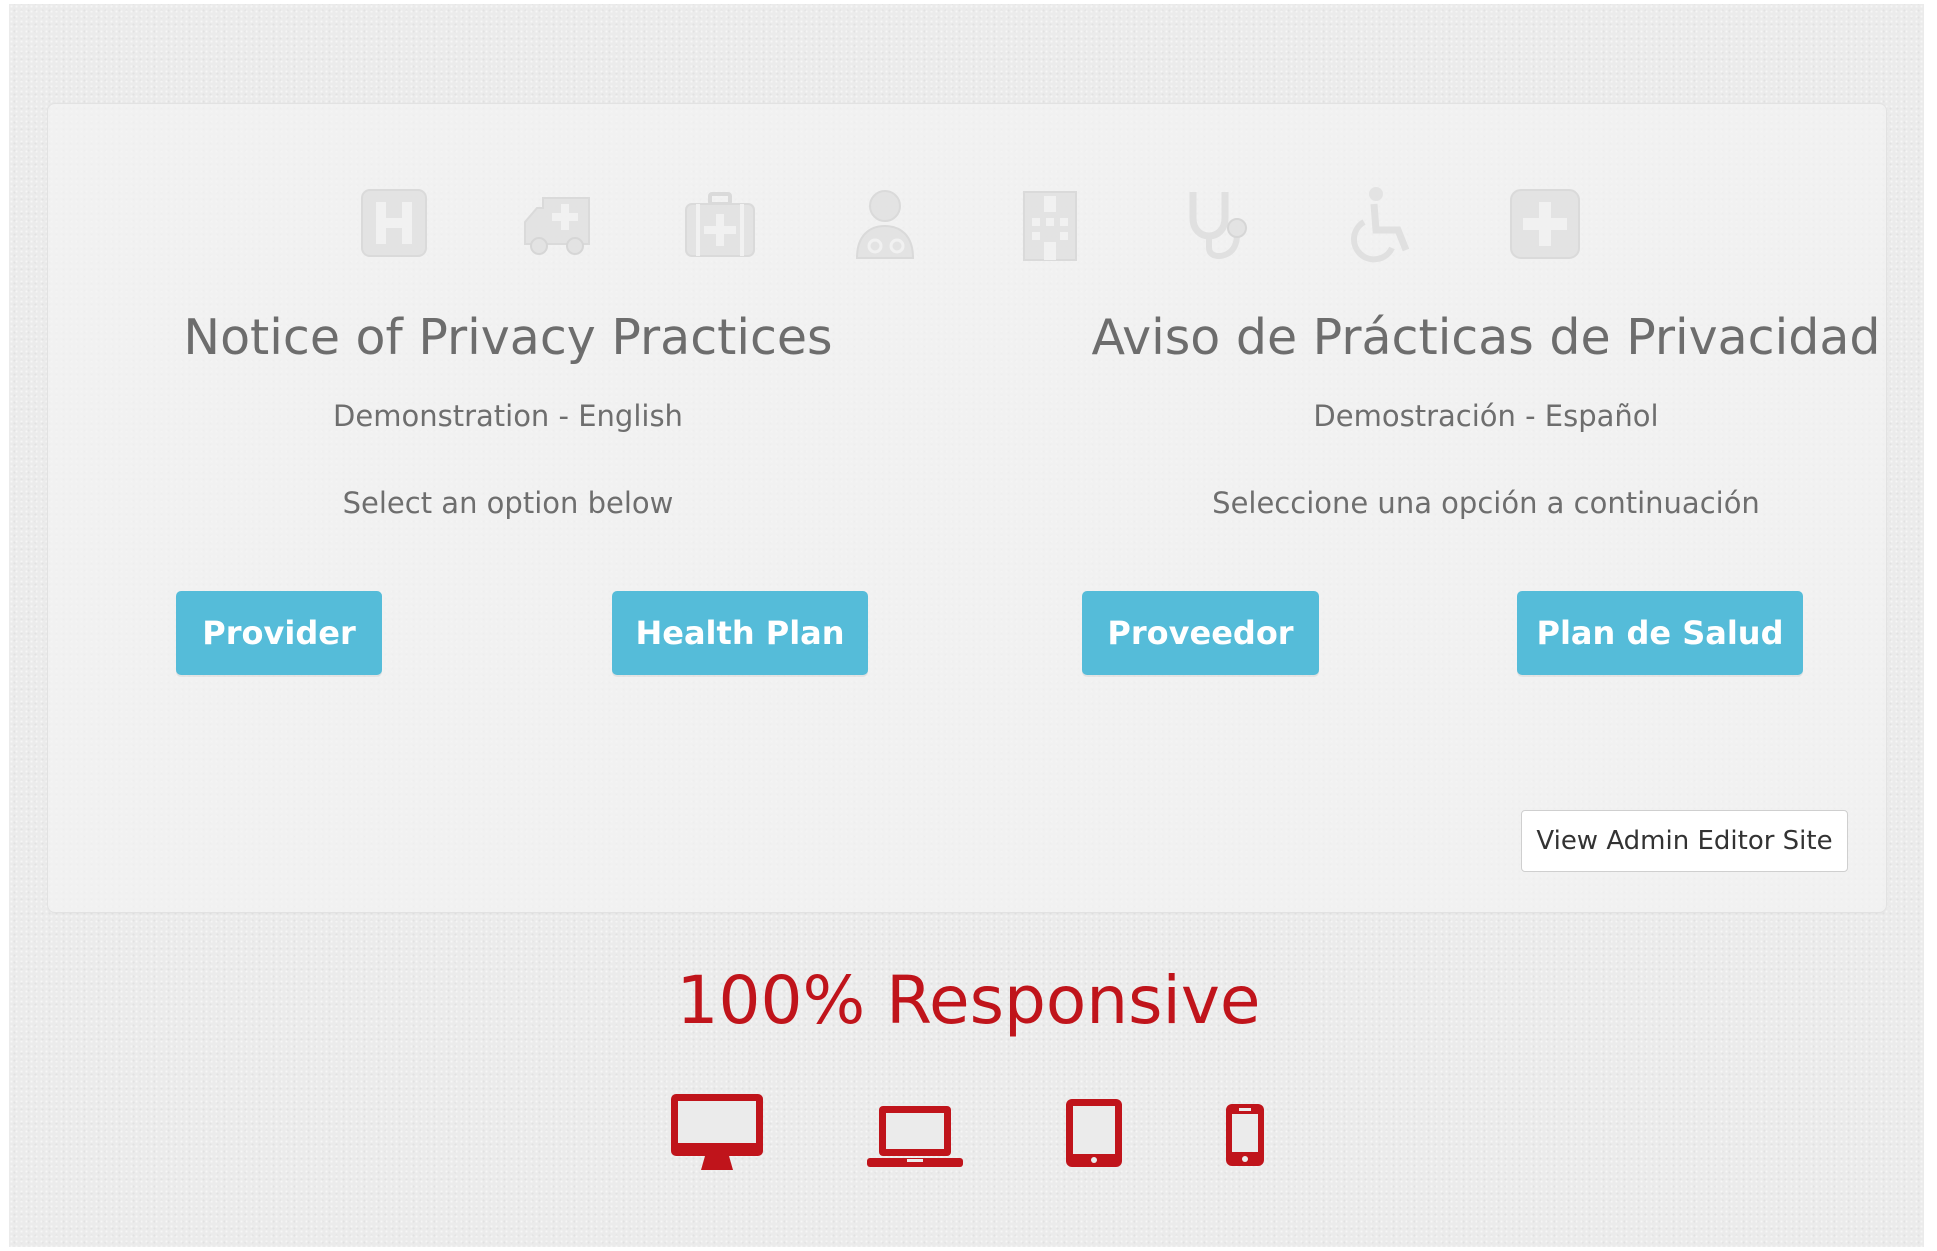 Image resolution: width=1937 pixels, height=1251 pixels. Describe the element at coordinates (1486, 416) in the screenshot. I see `spanish-subtitle: Demostración - Español` at that location.